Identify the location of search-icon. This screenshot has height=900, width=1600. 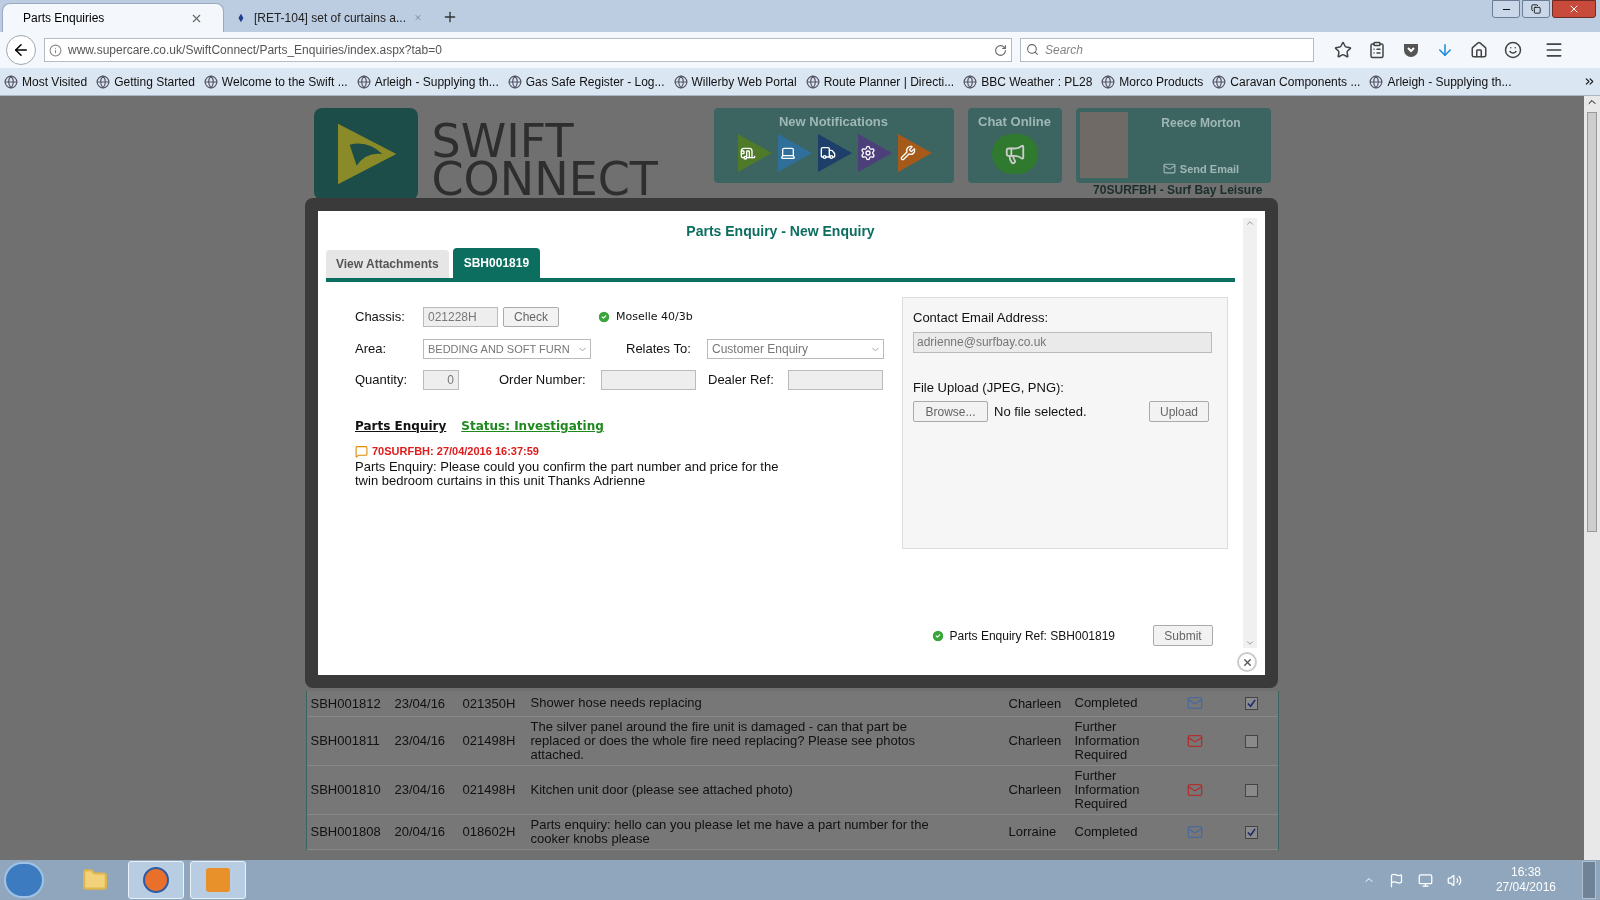
(1032, 49).